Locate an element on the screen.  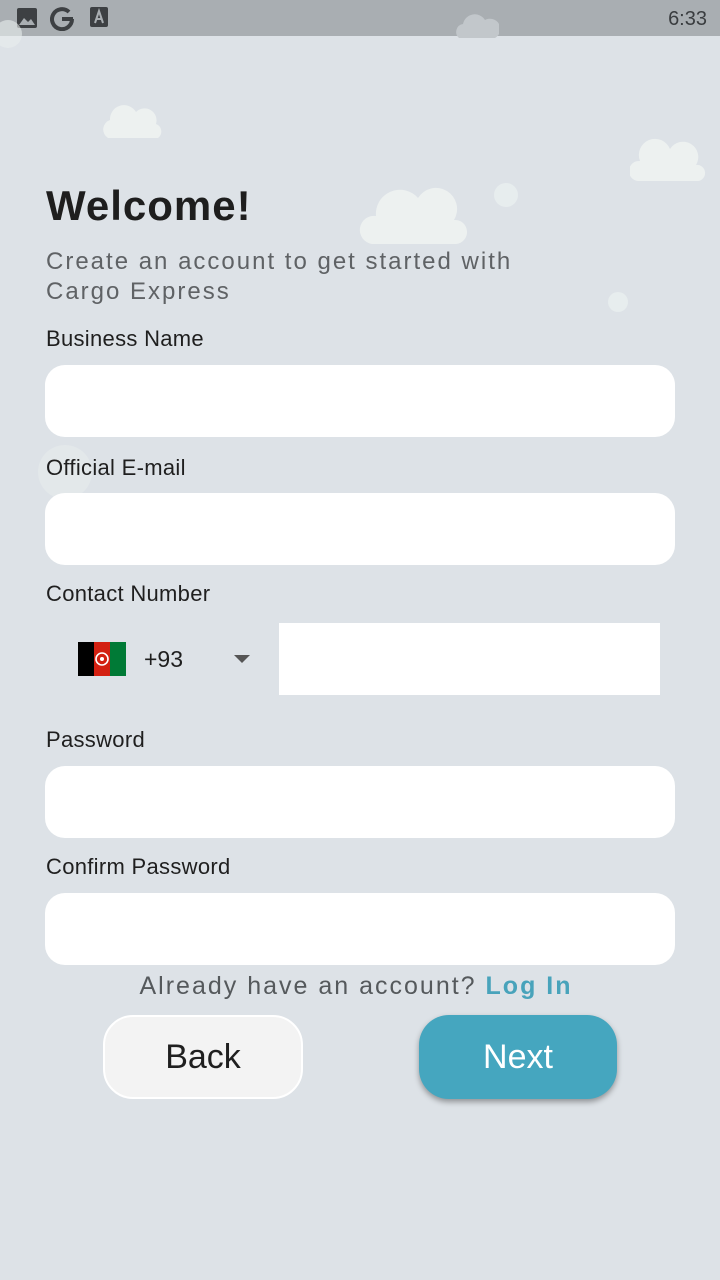
afghanistan-flag-icon is located at coordinates (102, 659).